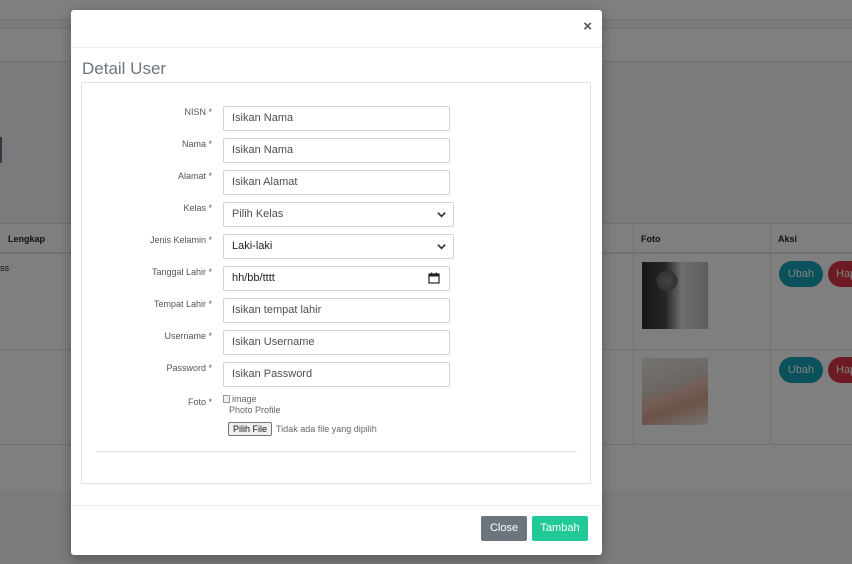  I want to click on tanggal-lahir-input: hh/bb/tttt, so click(336, 278).